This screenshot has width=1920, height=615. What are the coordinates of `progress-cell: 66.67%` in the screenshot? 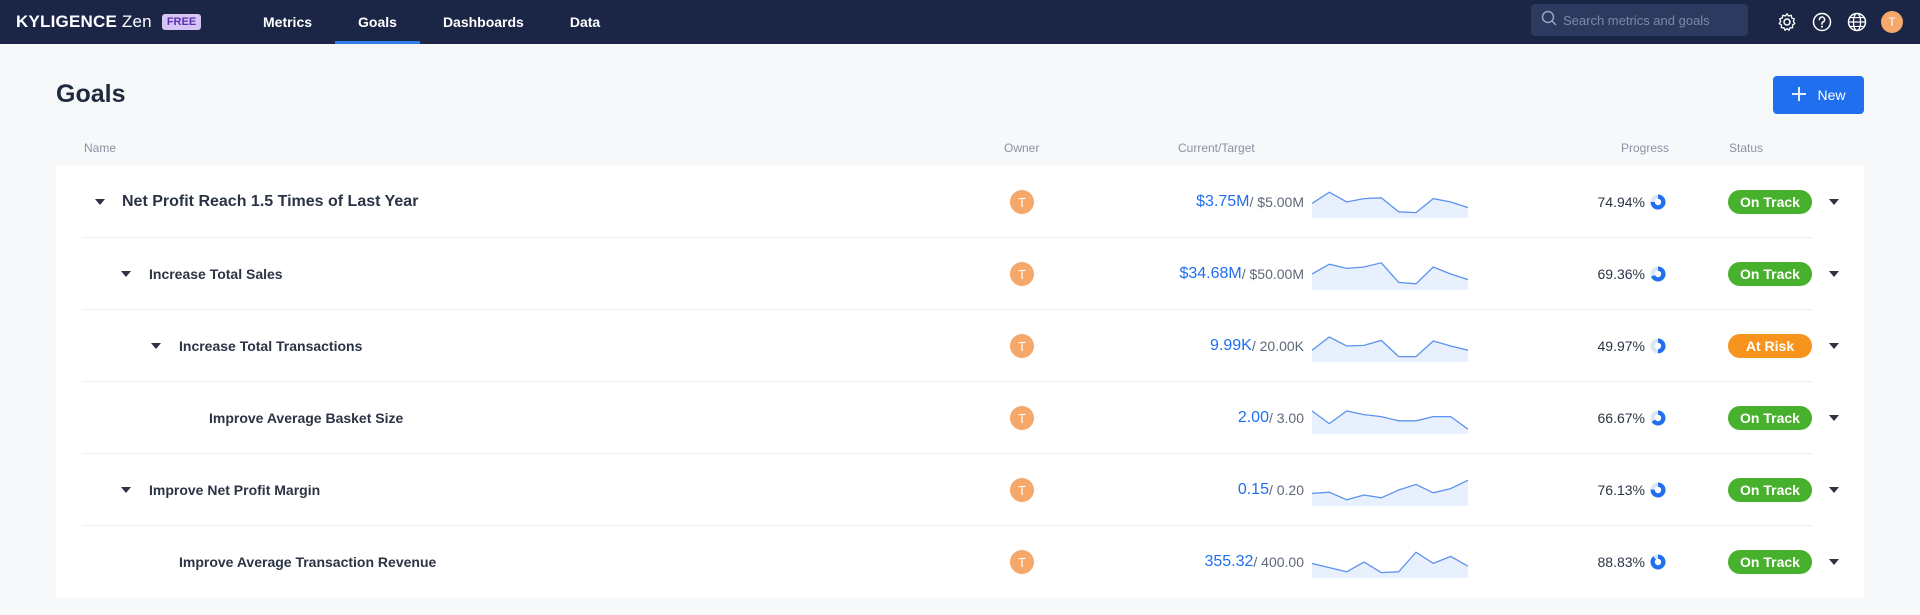 It's located at (1632, 418).